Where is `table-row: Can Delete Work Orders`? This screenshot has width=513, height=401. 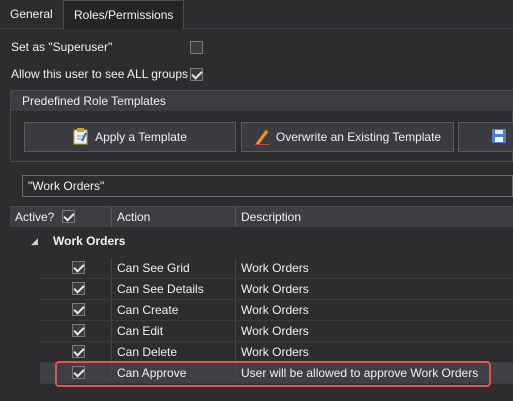 table-row: Can Delete Work Orders is located at coordinates (276, 352).